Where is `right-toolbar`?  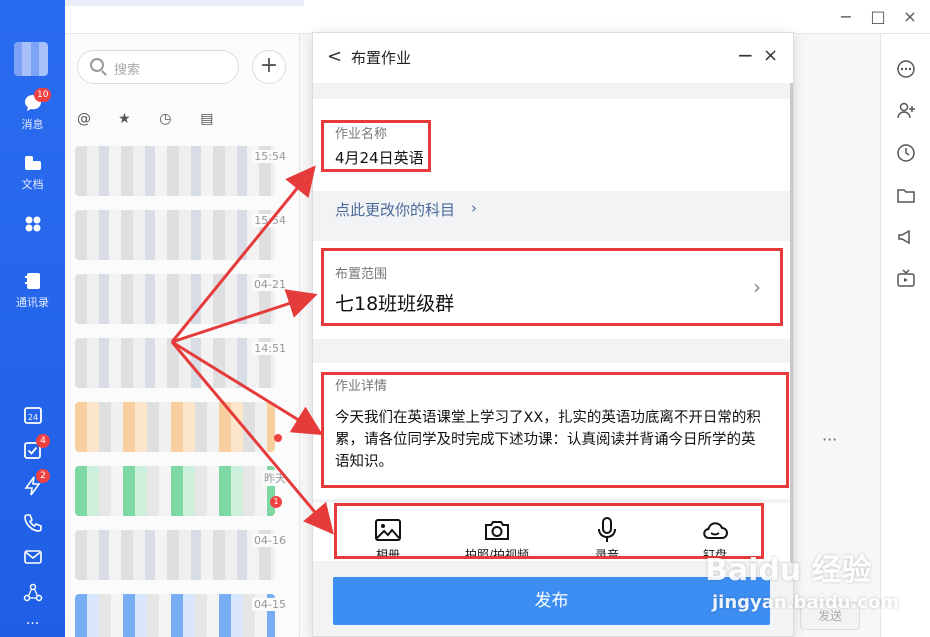
right-toolbar is located at coordinates (905, 335).